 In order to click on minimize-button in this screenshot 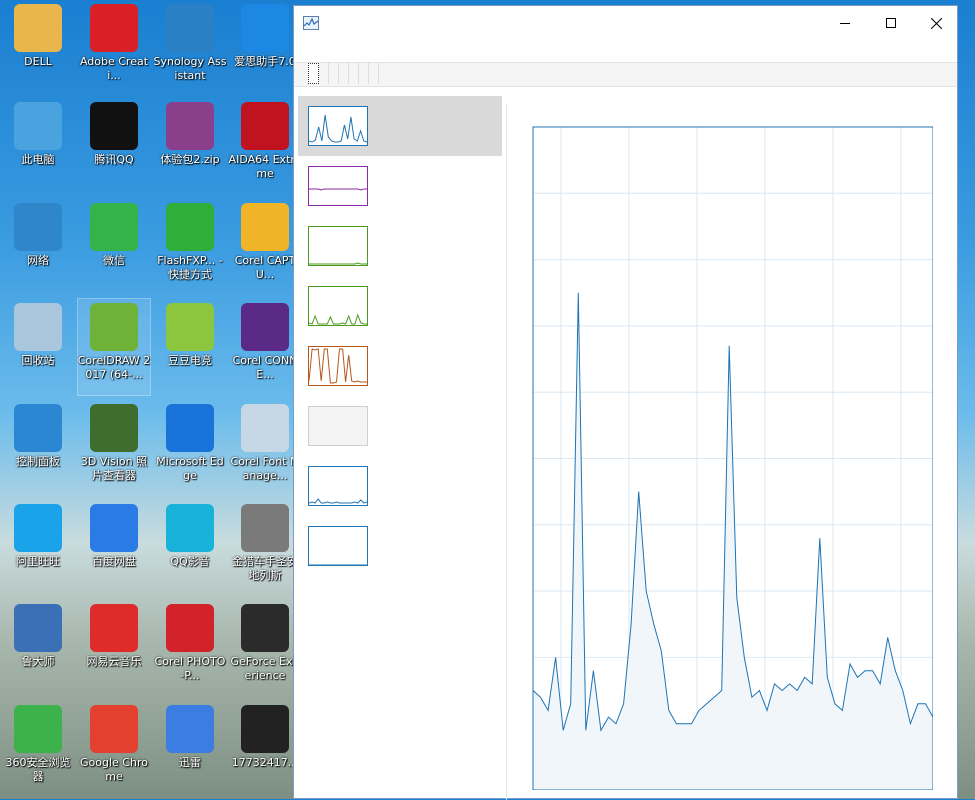, I will do `click(845, 23)`.